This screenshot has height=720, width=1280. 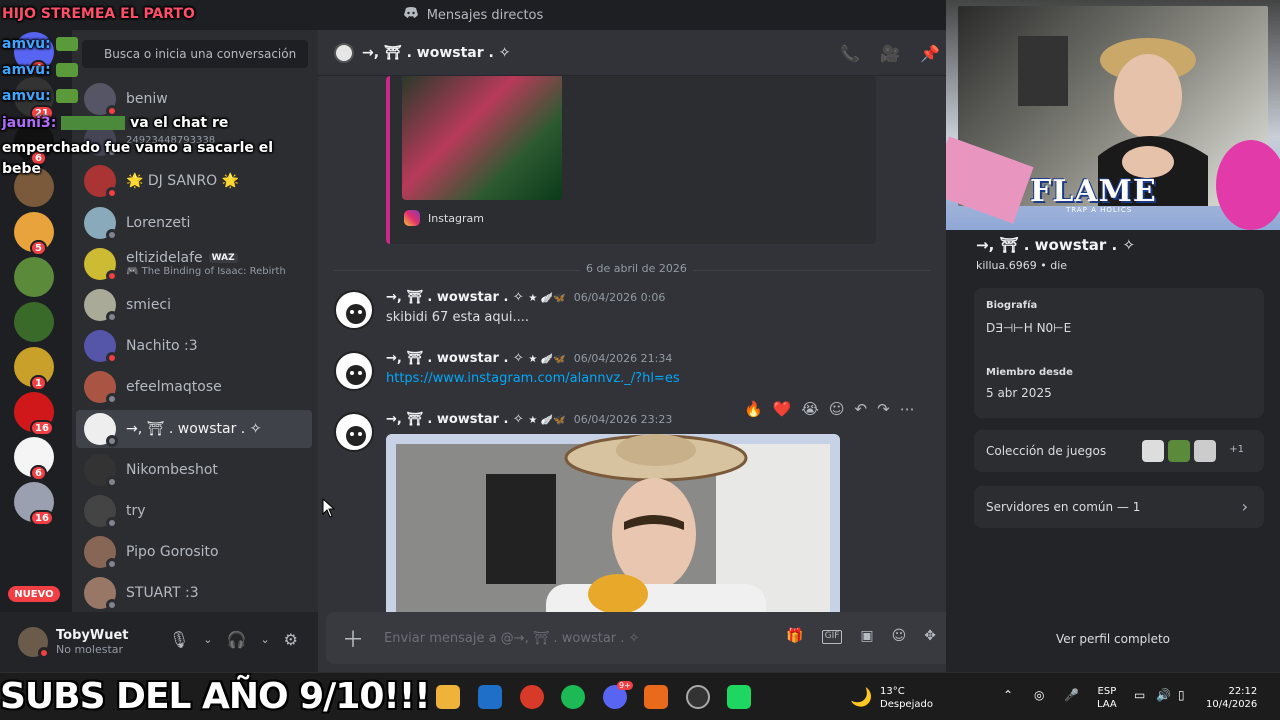 I want to click on settings-gear-icon: ⚙, so click(x=291, y=639).